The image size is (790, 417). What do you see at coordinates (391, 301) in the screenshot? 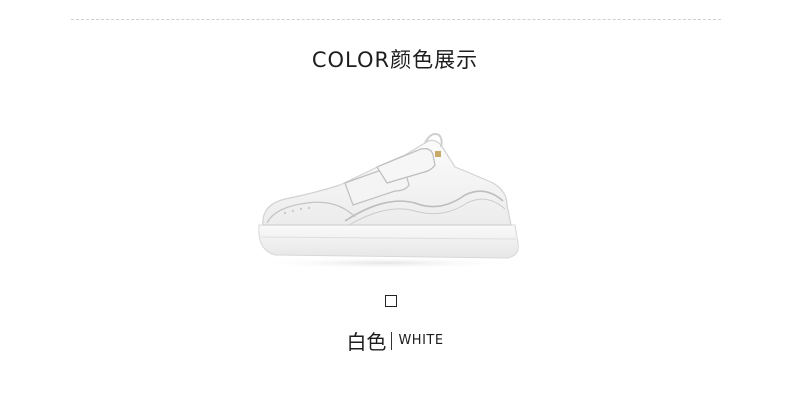
I see `color-swatch` at bounding box center [391, 301].